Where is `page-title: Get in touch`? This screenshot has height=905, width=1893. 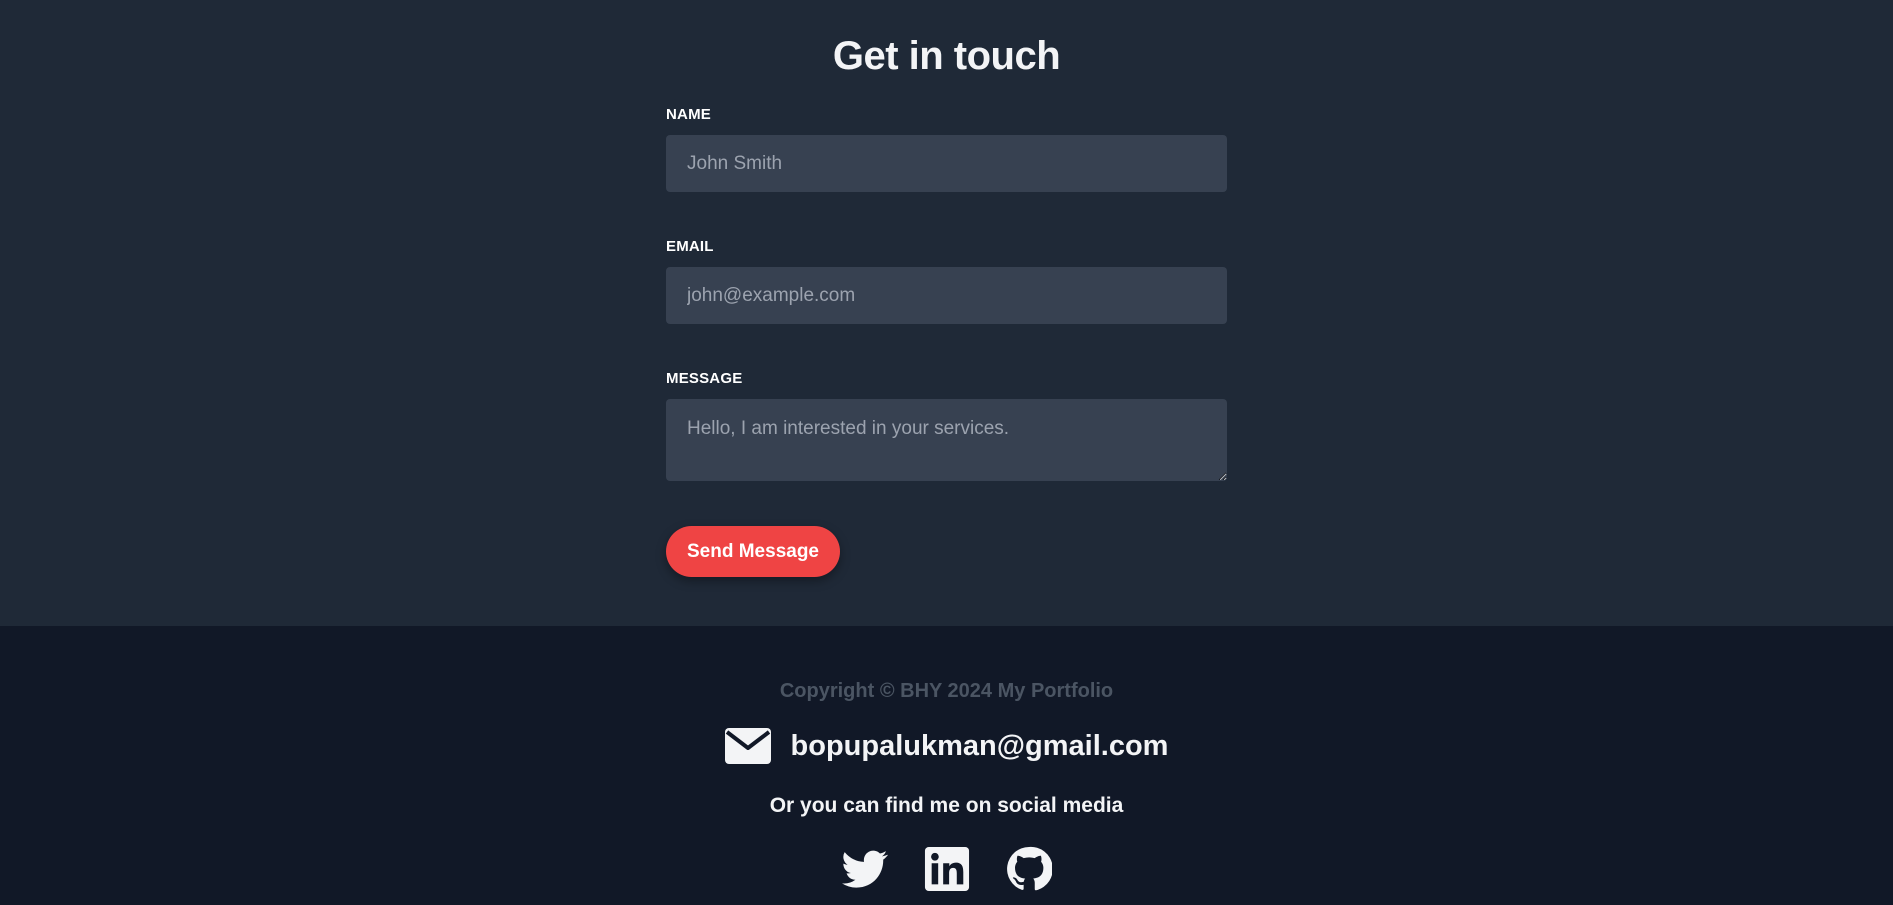
page-title: Get in touch is located at coordinates (946, 56).